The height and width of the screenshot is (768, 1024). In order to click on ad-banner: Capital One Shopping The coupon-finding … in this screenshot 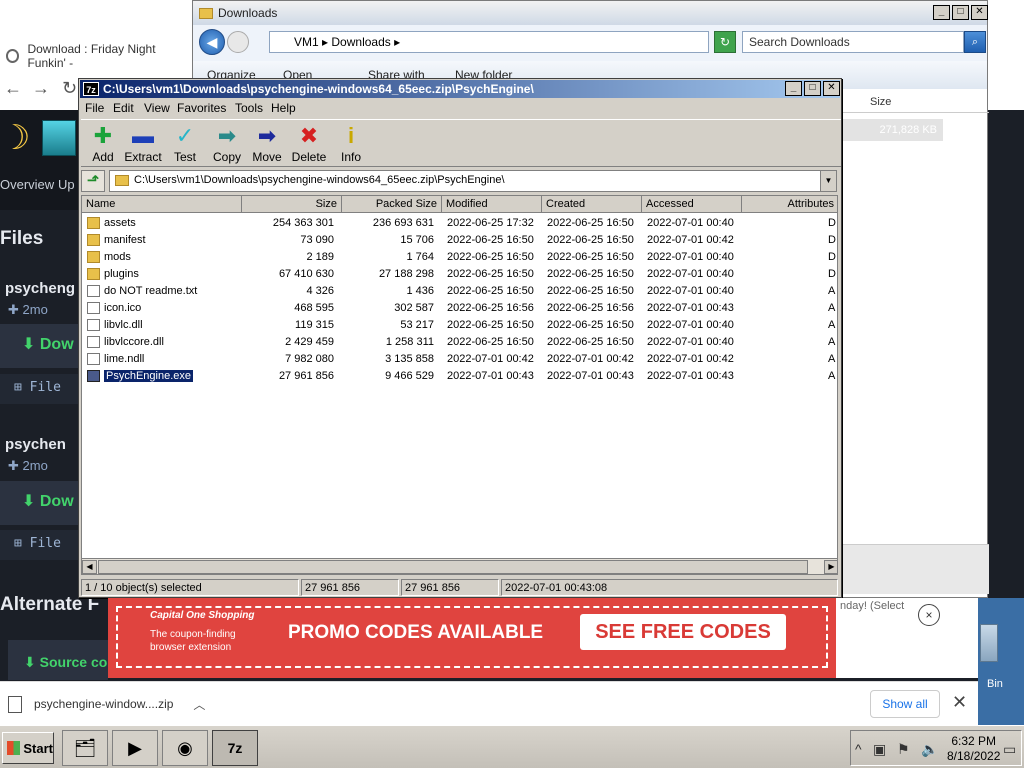, I will do `click(472, 638)`.